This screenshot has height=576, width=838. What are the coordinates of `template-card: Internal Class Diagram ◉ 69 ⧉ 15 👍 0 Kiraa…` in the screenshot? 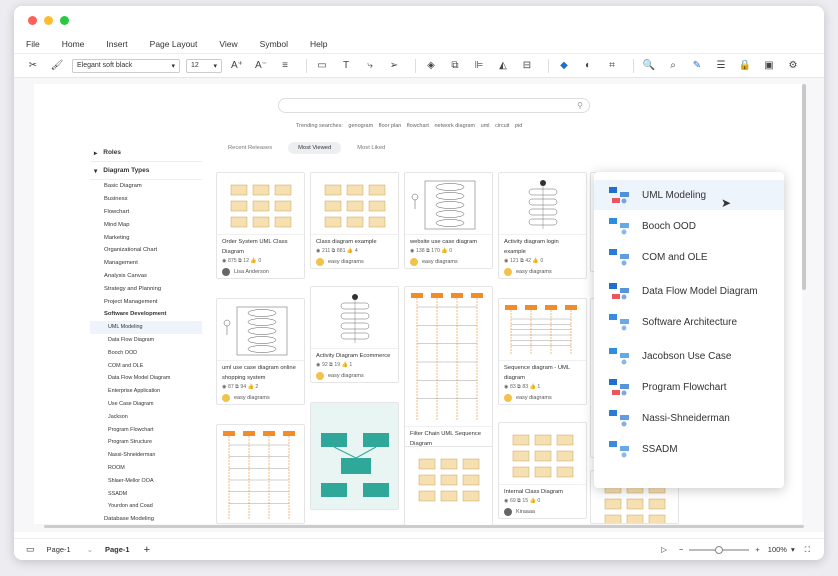 It's located at (542, 470).